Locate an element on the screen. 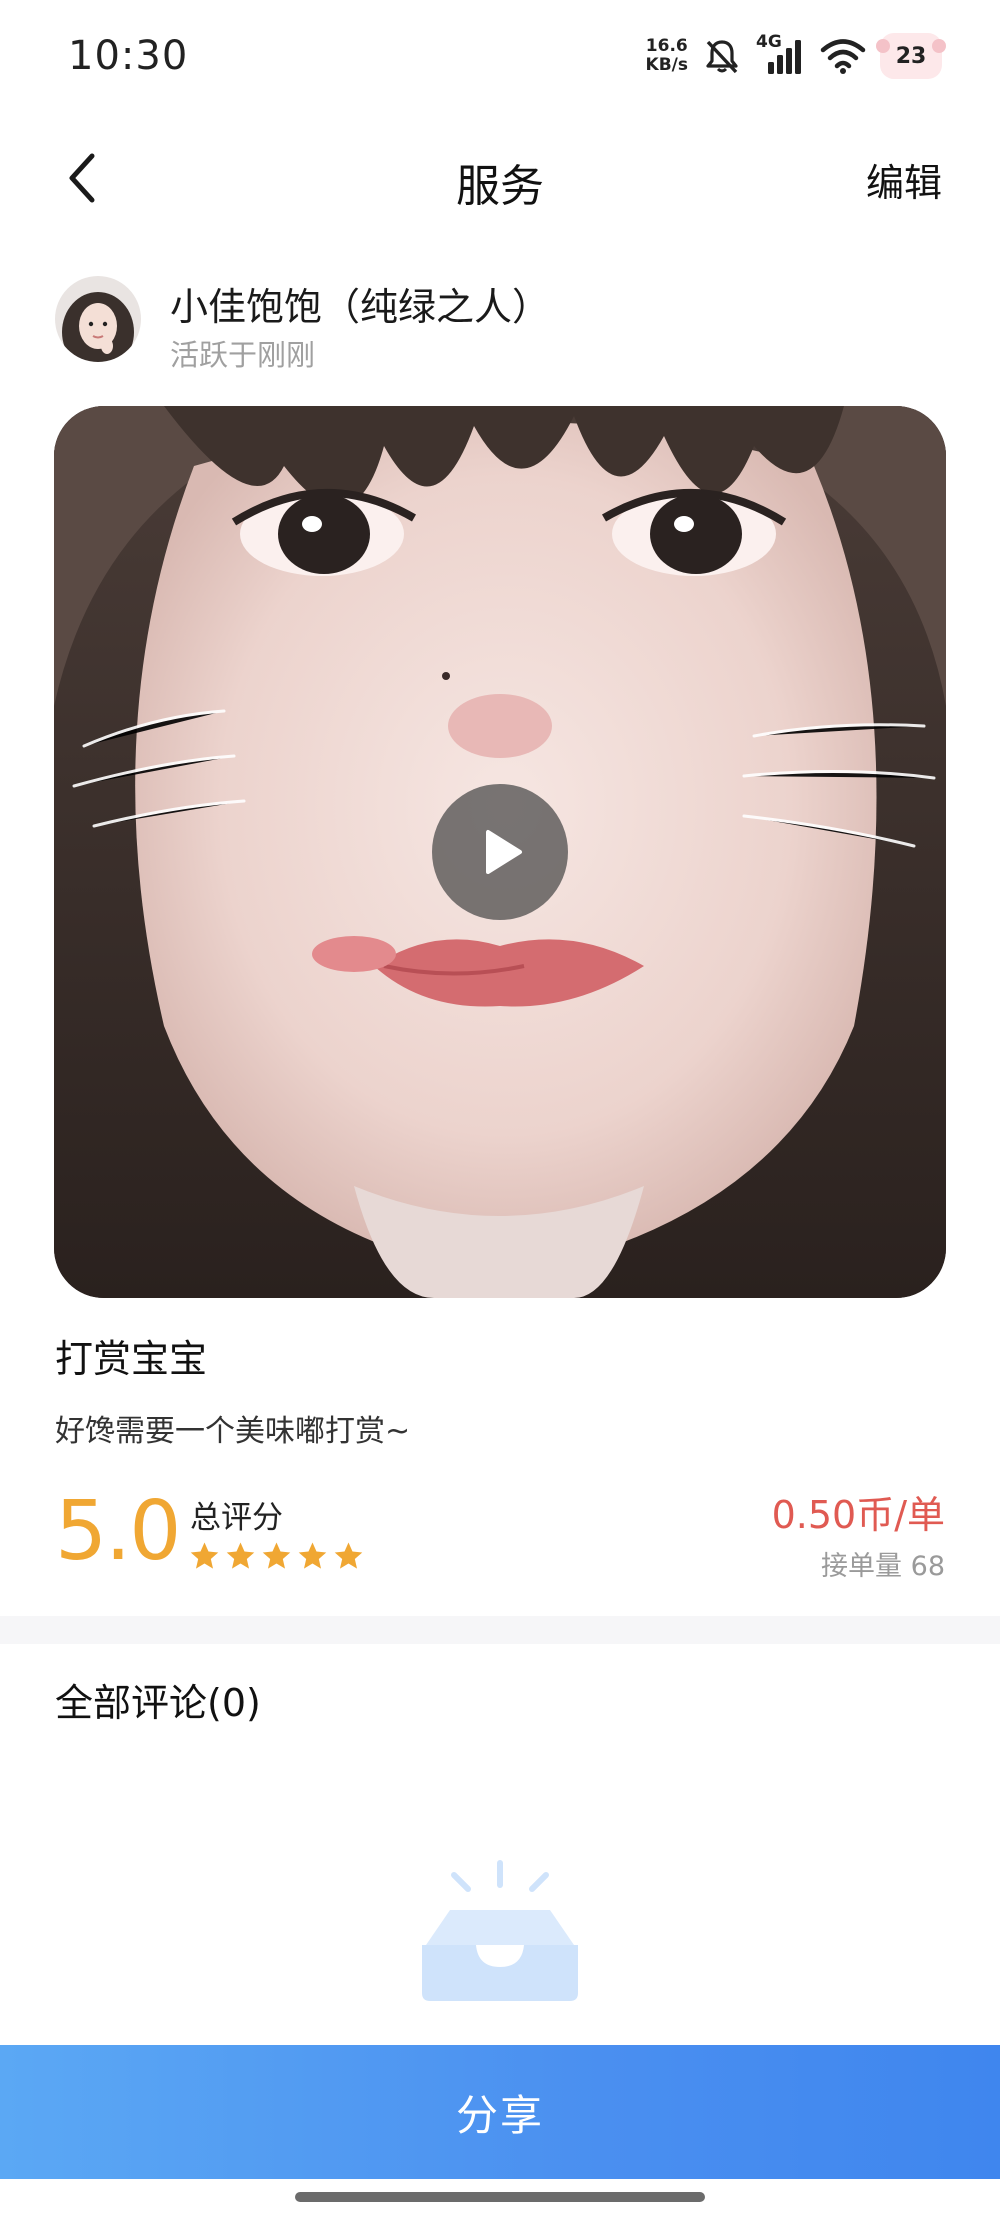 This screenshot has width=1000, height=2225. share-label: 分享 is located at coordinates (499, 2115).